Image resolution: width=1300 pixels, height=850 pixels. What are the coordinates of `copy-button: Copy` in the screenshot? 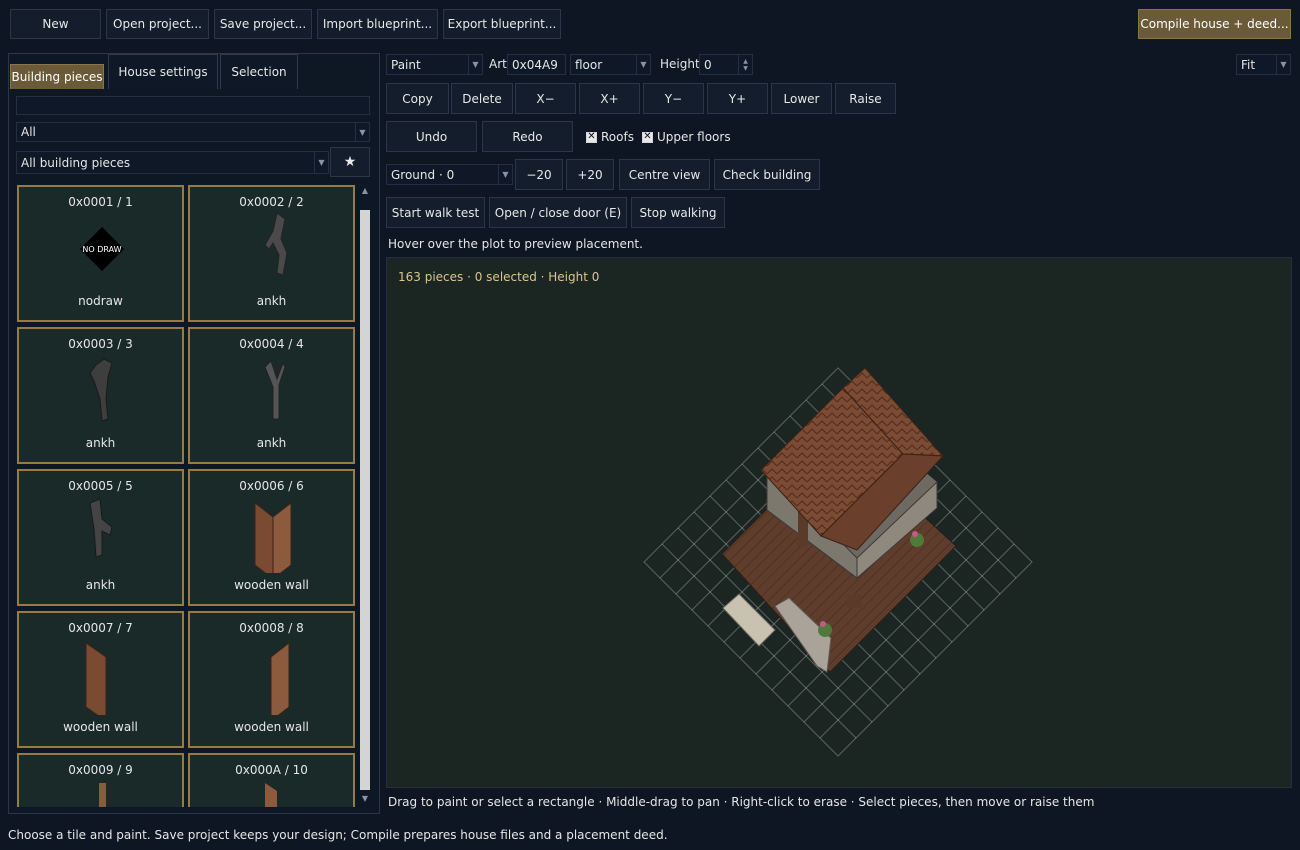 It's located at (417, 98).